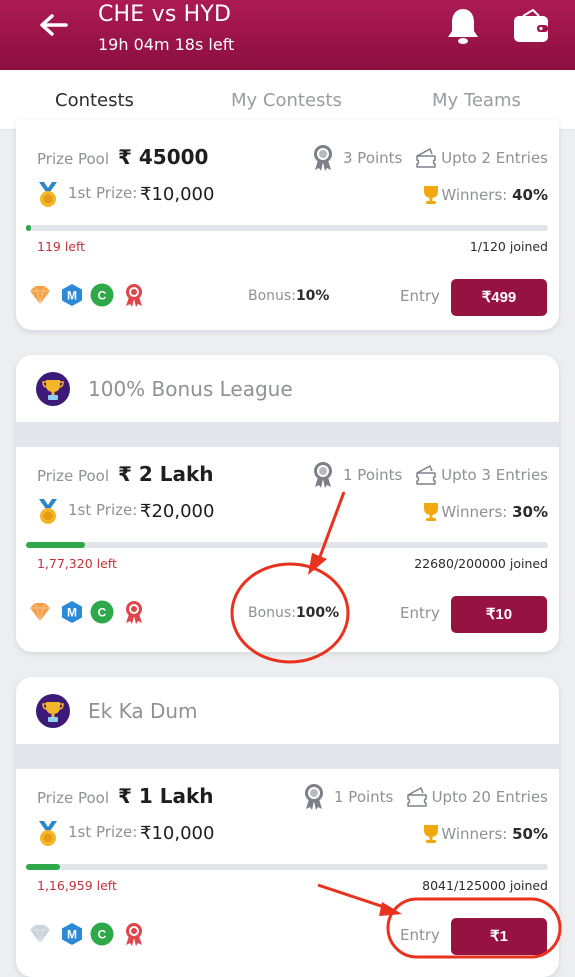  Describe the element at coordinates (494, 158) in the screenshot. I see `max-entries-text: Upto 2 Entries` at that location.